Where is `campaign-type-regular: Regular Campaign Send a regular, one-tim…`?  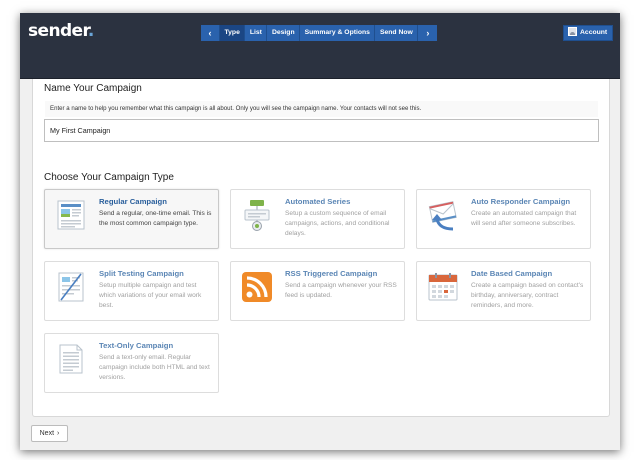
campaign-type-regular: Regular Campaign Send a regular, one-tim… is located at coordinates (131, 219).